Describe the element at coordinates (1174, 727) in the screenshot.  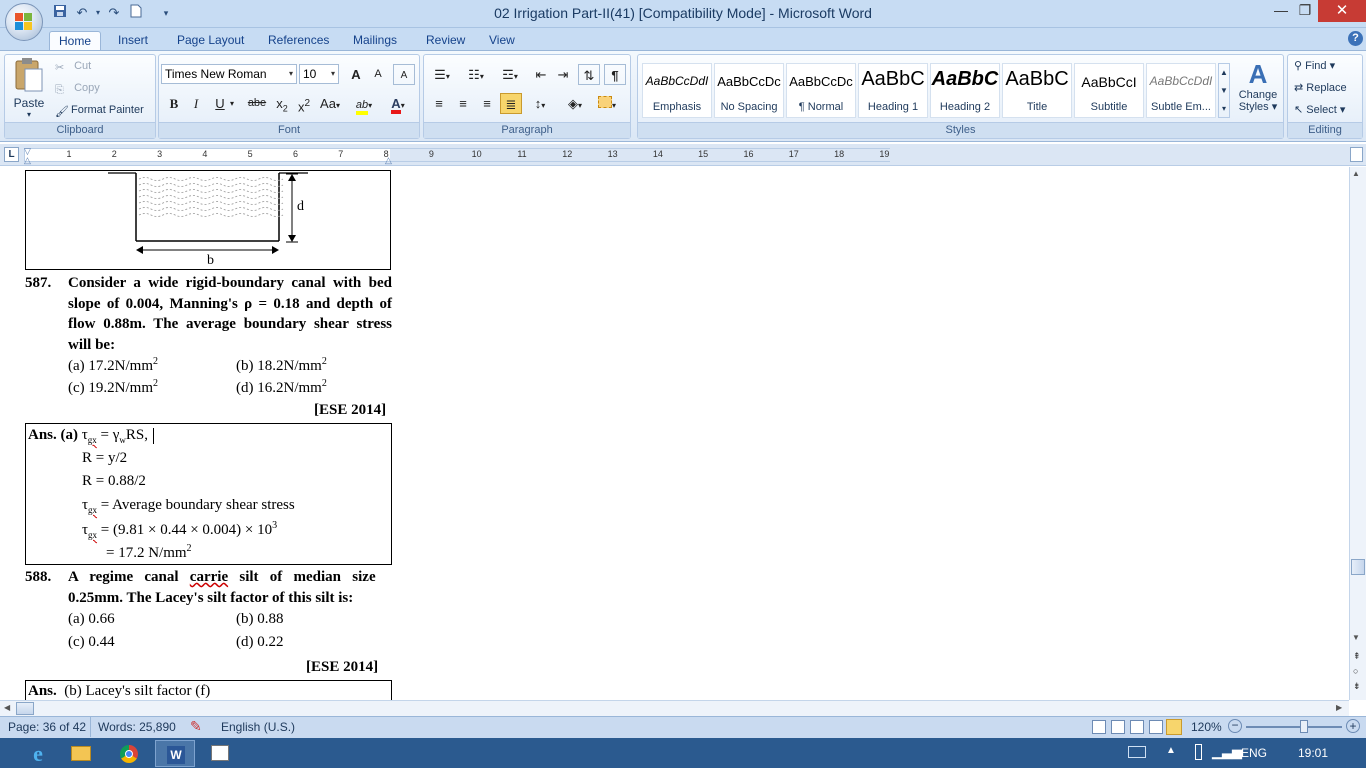
I see `draft-view-icon` at that location.